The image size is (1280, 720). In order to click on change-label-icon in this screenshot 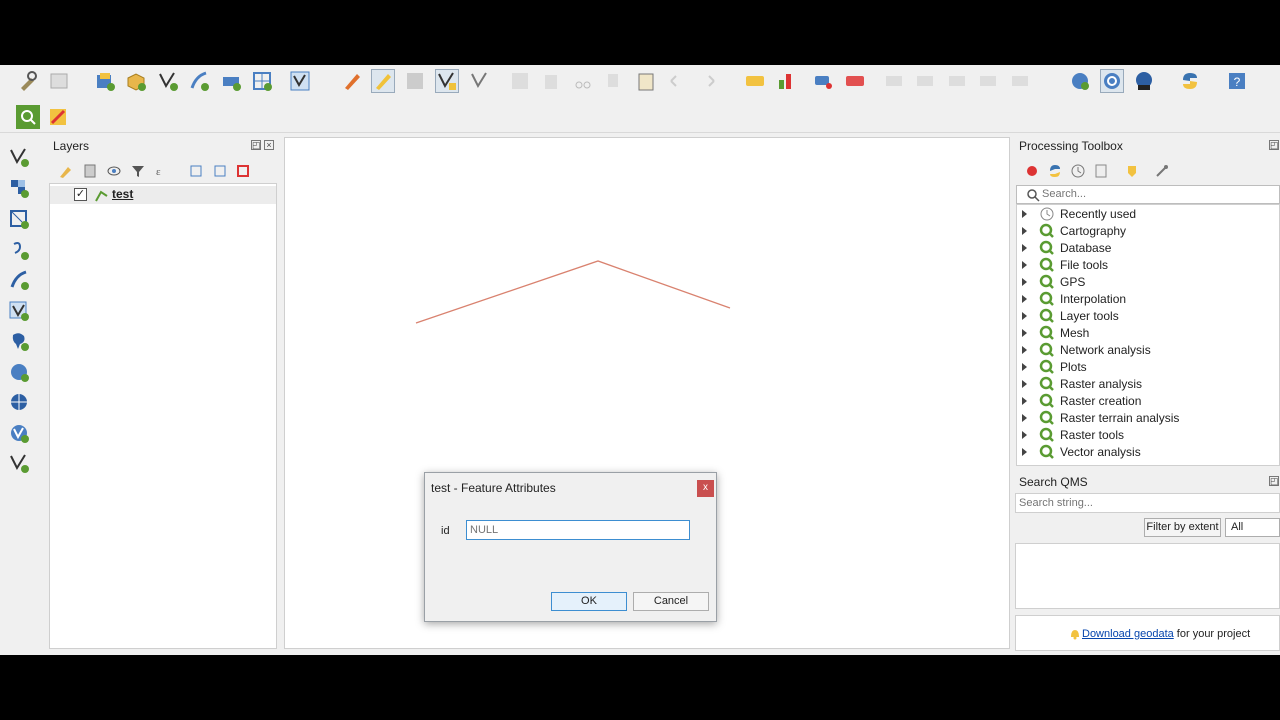, I will do `click(957, 81)`.